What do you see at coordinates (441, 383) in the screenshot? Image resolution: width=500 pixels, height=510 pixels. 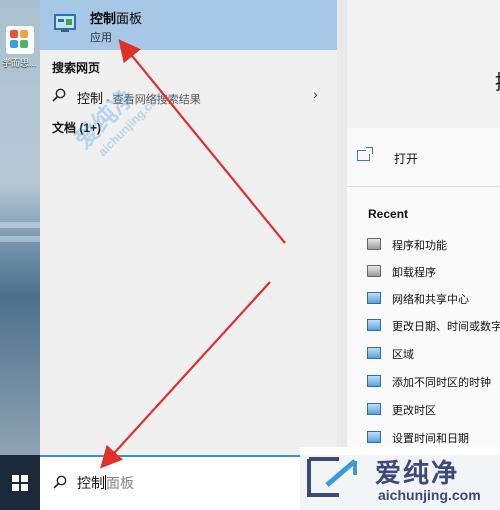 I see `recent-item-label: 添加不同时区的时钟` at bounding box center [441, 383].